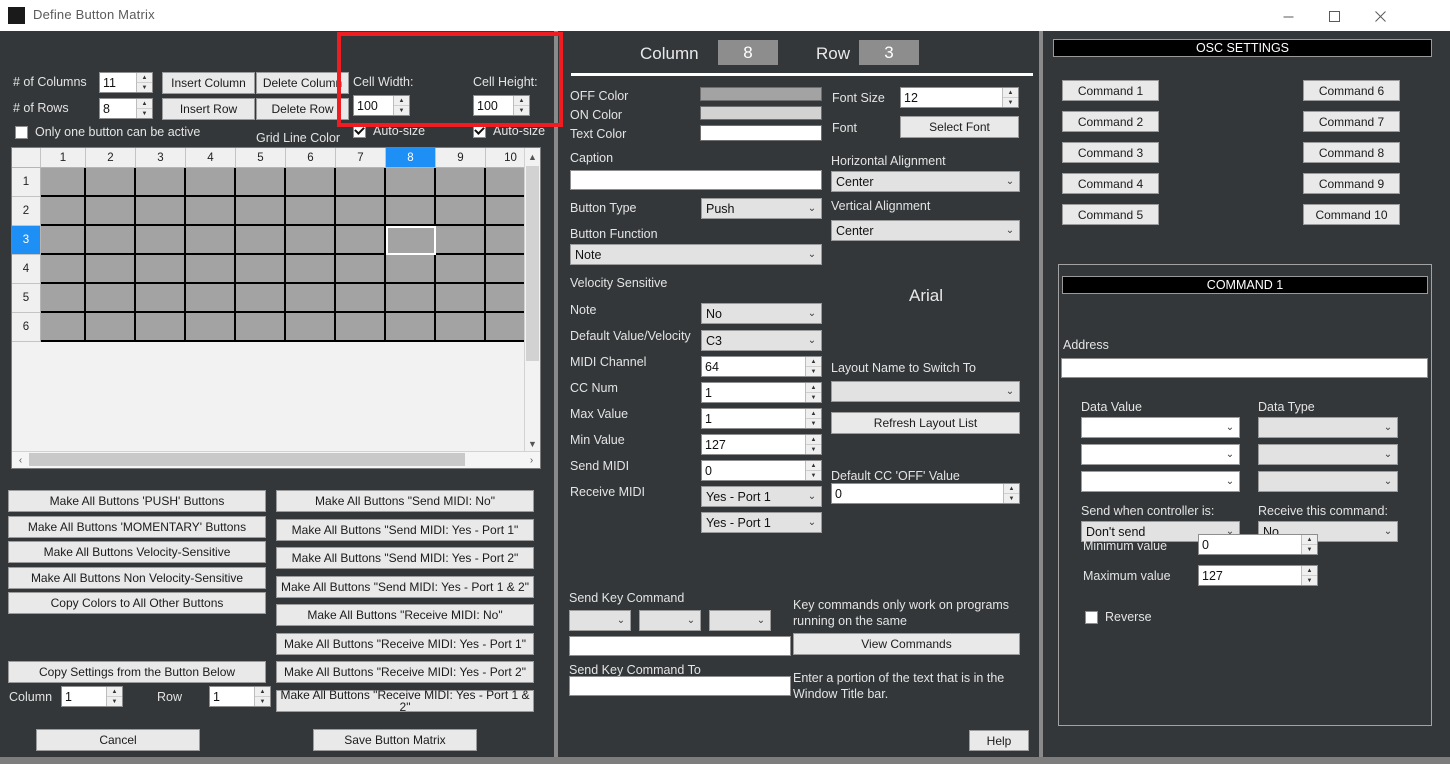 Image resolution: width=1450 pixels, height=764 pixels. I want to click on grid-row-header-4: 4, so click(26, 269).